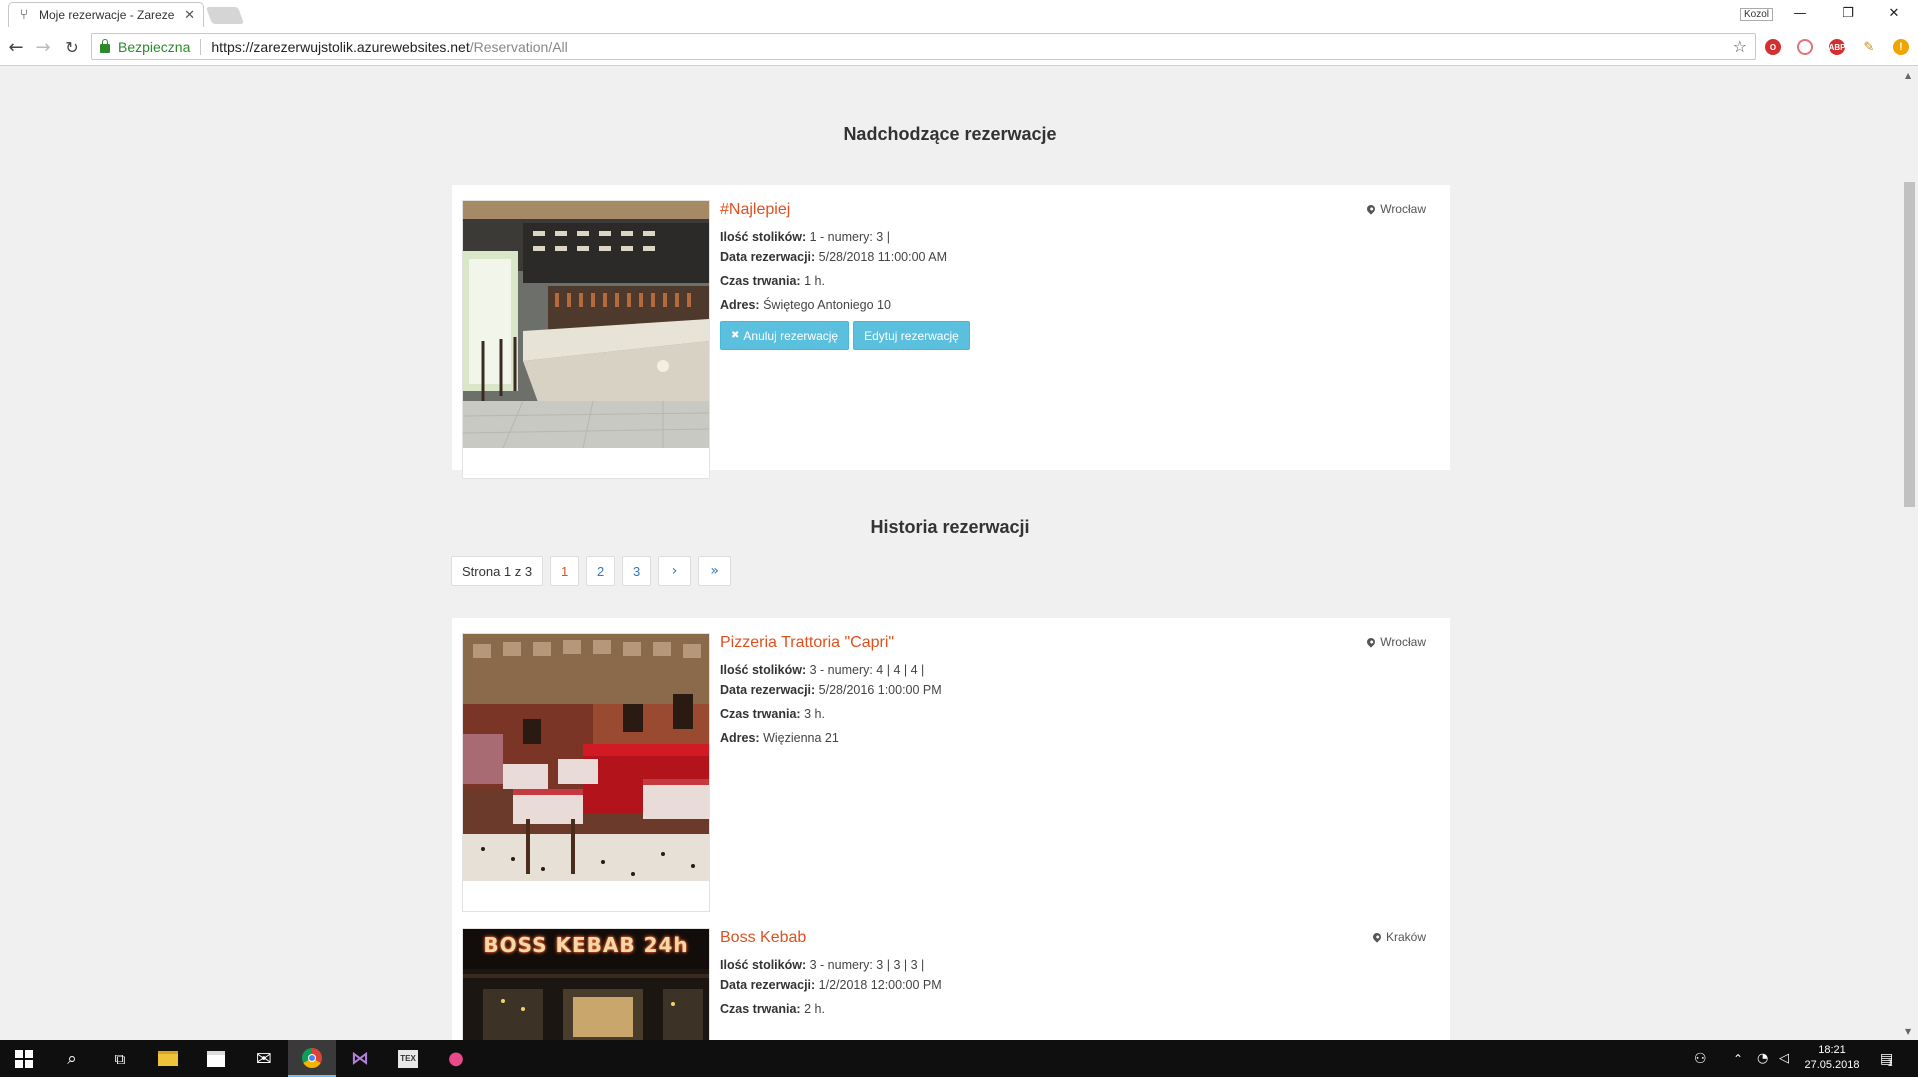 This screenshot has height=1077, width=1918. I want to click on edit-reservation-button: Edytuj rezerwację, so click(911, 335).